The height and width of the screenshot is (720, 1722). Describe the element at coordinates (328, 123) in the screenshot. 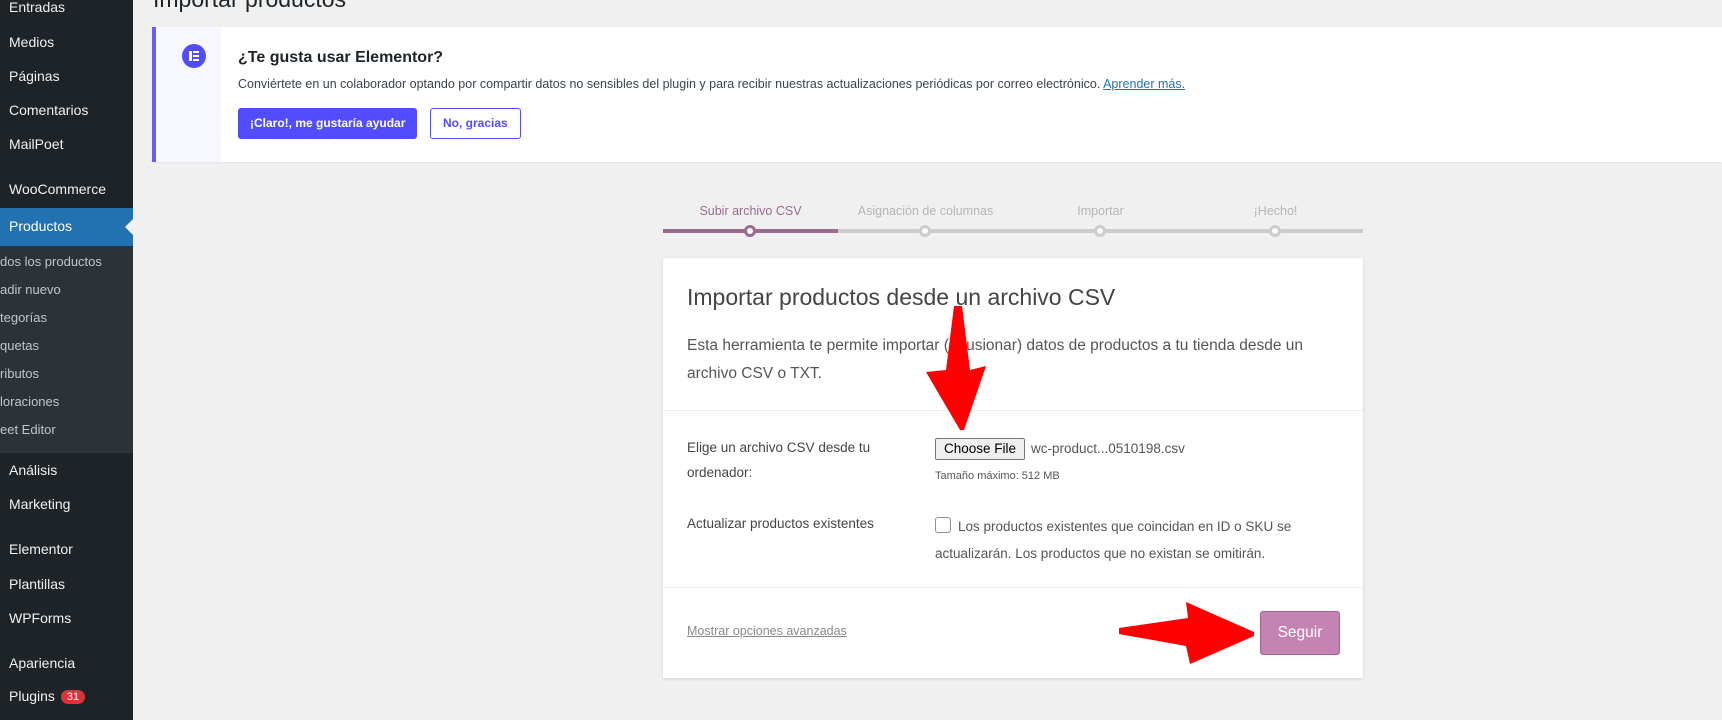

I see `opt-in-button: ¡Claro!, me gustaría ayudar` at that location.